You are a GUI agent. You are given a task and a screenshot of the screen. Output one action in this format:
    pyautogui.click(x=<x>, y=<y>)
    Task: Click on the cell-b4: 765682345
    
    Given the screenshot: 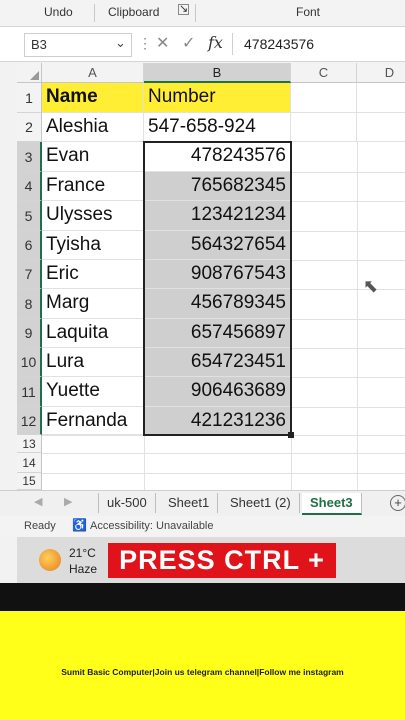 What is the action you would take?
    pyautogui.click(x=217, y=186)
    